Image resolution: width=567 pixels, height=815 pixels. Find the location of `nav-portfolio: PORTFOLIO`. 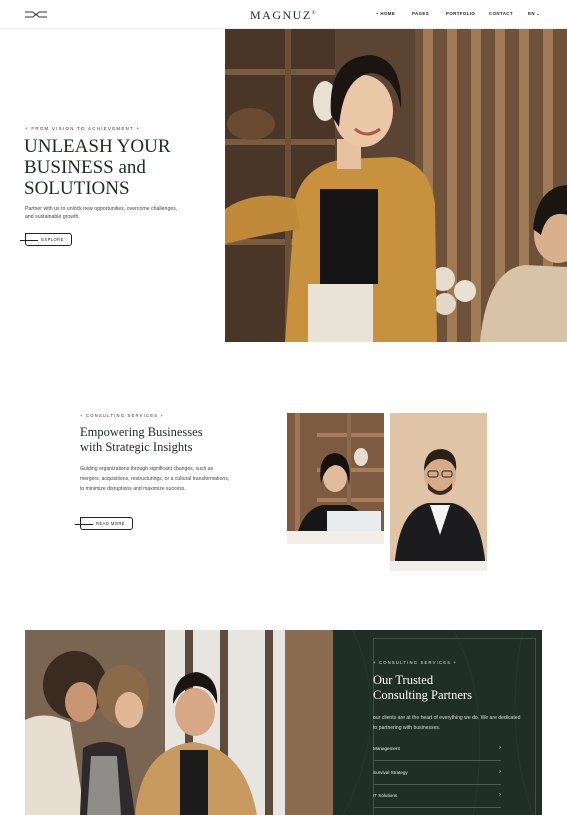

nav-portfolio: PORTFOLIO is located at coordinates (460, 13).